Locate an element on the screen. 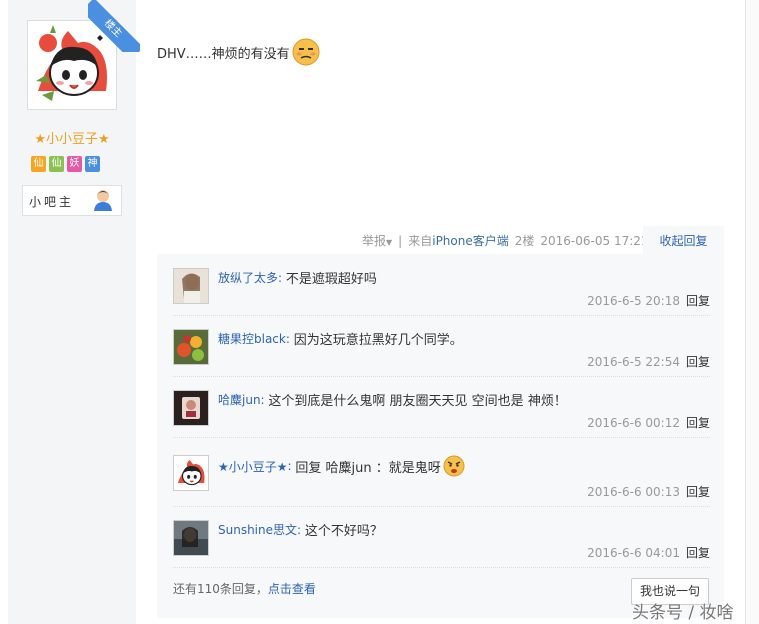 The image size is (759, 624). reply-time: 2016-6-6 04:01 is located at coordinates (633, 553).